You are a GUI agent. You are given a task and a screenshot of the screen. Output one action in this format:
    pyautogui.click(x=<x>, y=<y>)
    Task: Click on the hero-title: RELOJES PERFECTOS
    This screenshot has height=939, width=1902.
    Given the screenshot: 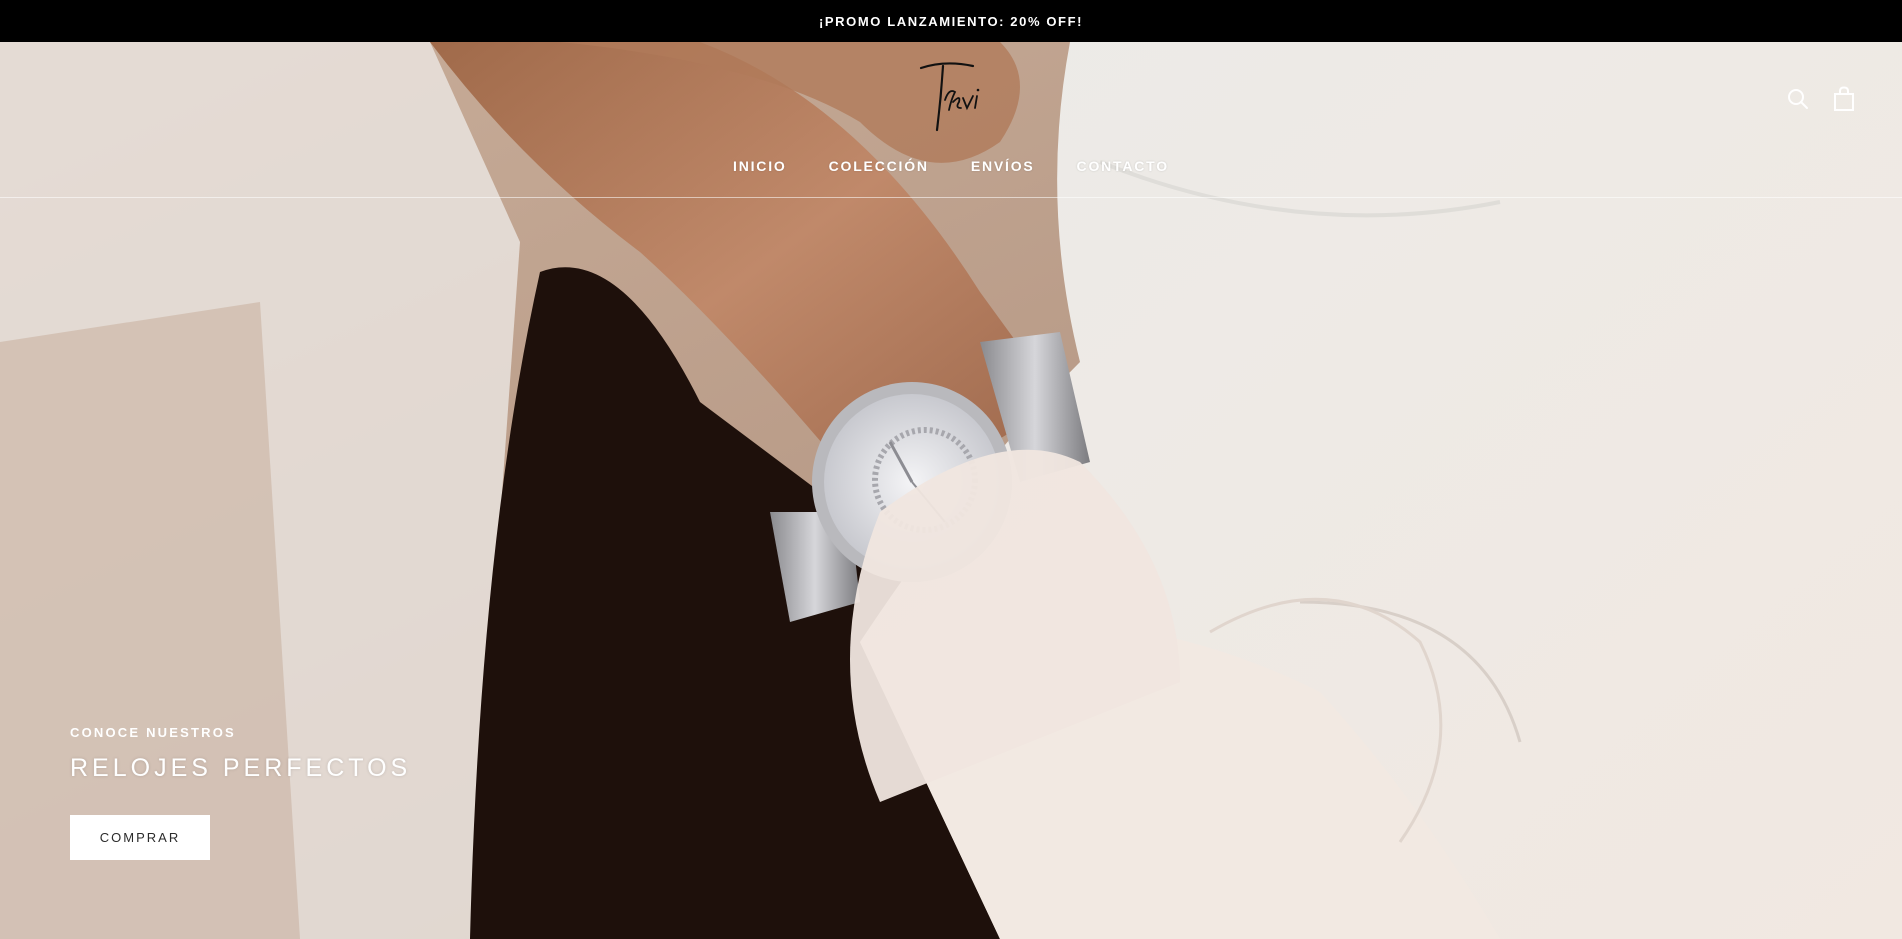 What is the action you would take?
    pyautogui.click(x=241, y=768)
    